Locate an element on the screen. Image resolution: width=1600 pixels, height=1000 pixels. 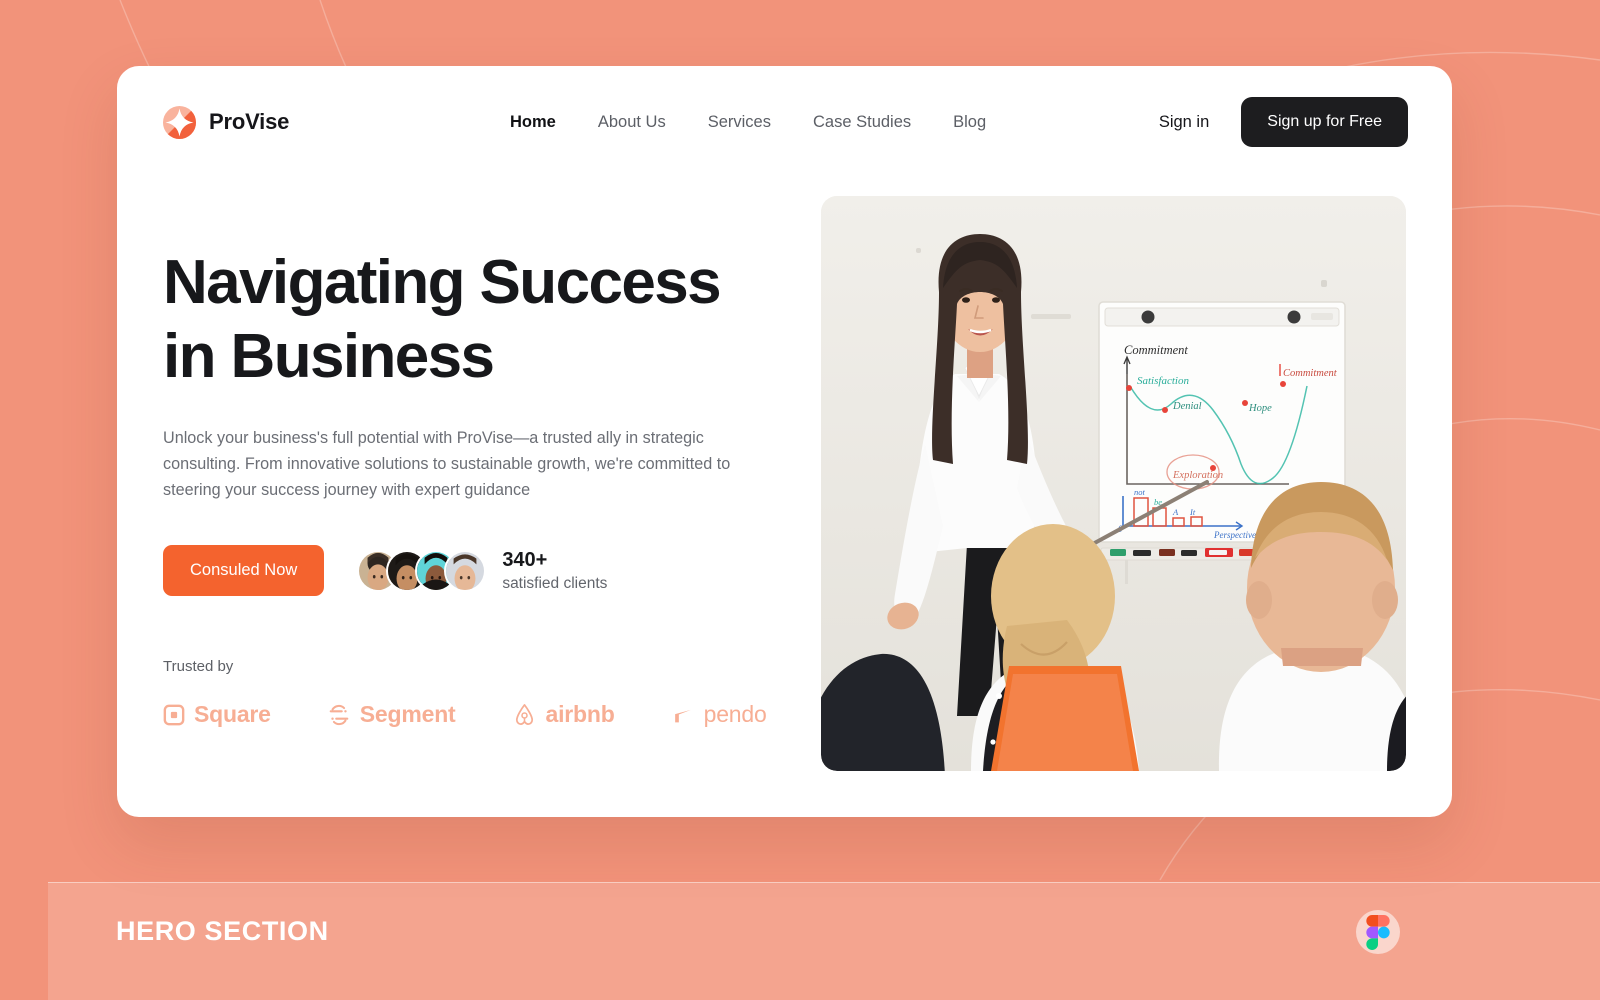
social-proof-group: 340+ satisfied clients is located at coordinates (482, 571).